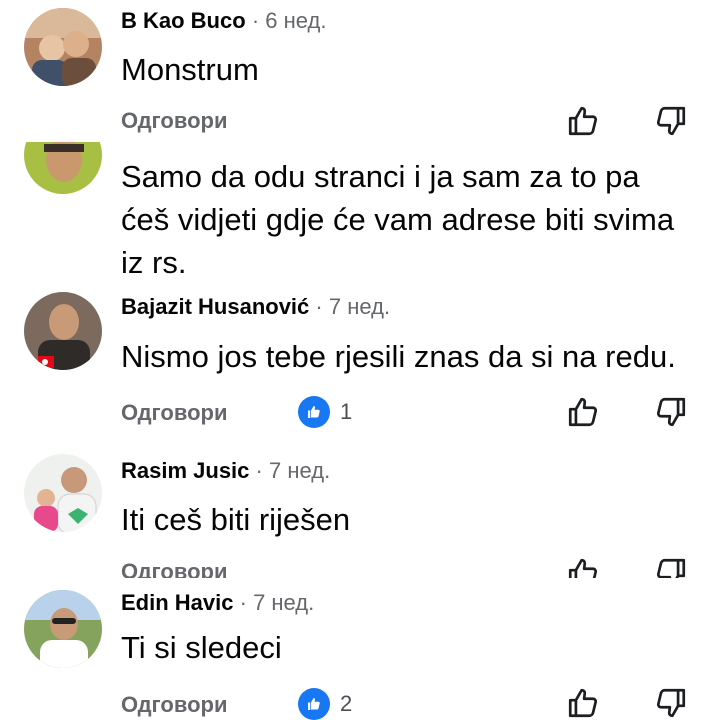  What do you see at coordinates (217, 603) in the screenshot?
I see `comment-author: Edin Havic · 7 нед.` at bounding box center [217, 603].